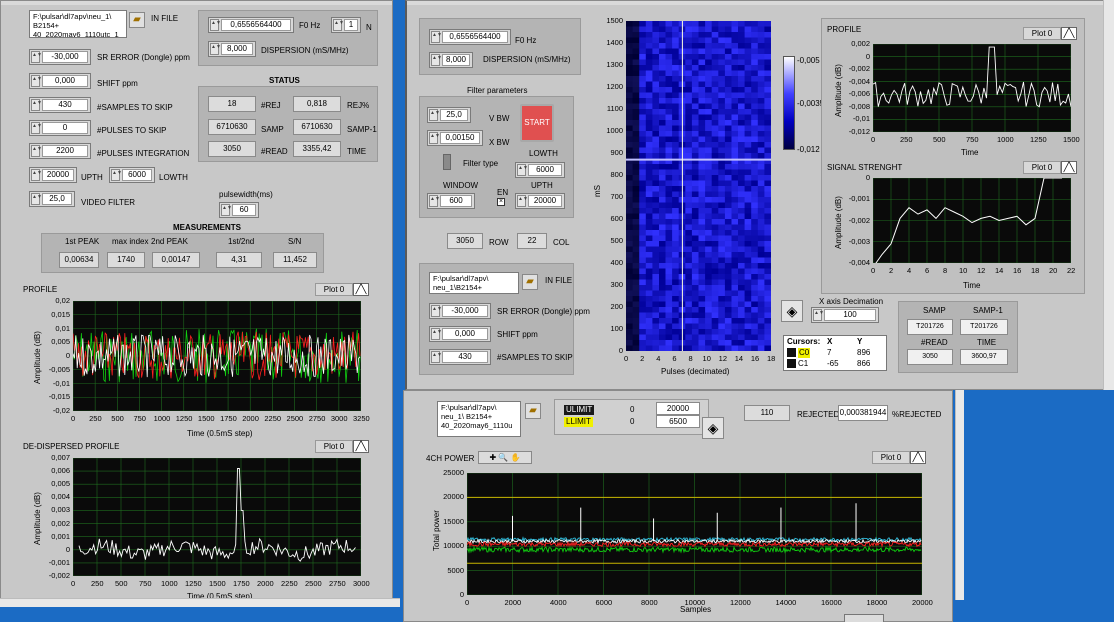 The width and height of the screenshot is (1114, 622). What do you see at coordinates (803, 364) in the screenshot?
I see `cursor-row-name: C1` at bounding box center [803, 364].